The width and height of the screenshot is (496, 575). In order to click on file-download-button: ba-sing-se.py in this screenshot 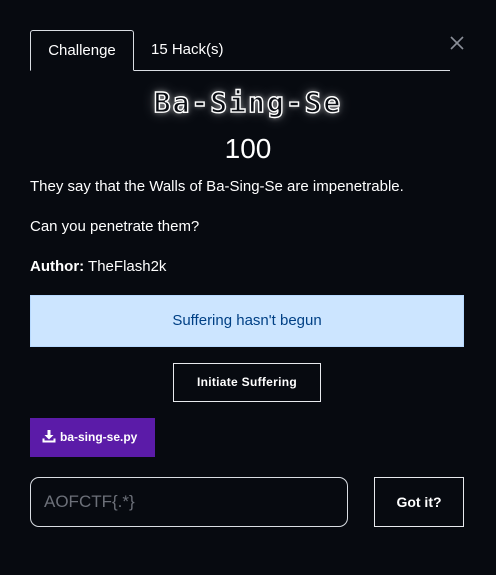, I will do `click(92, 437)`.